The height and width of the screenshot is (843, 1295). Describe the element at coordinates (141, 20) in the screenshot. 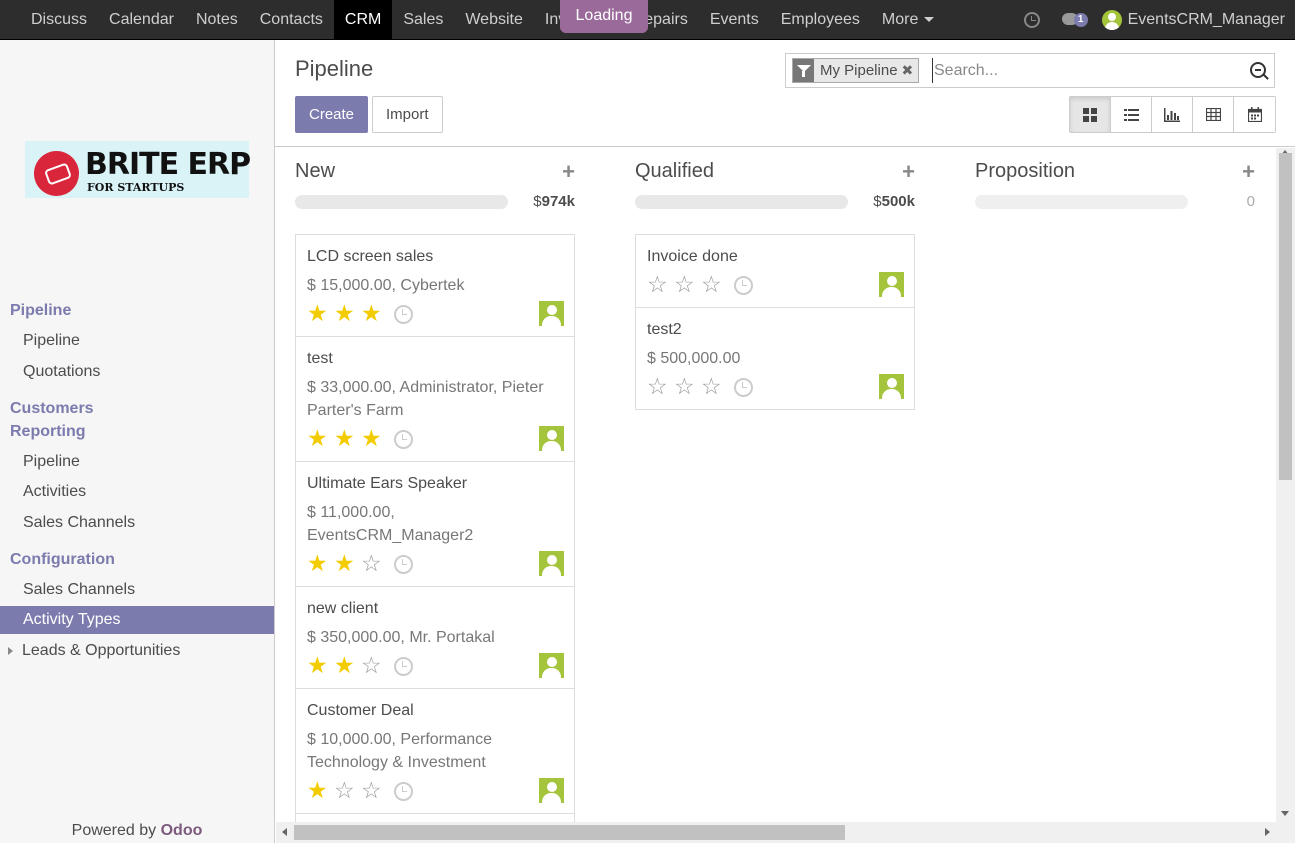

I see `app-calendar: Calendar` at that location.